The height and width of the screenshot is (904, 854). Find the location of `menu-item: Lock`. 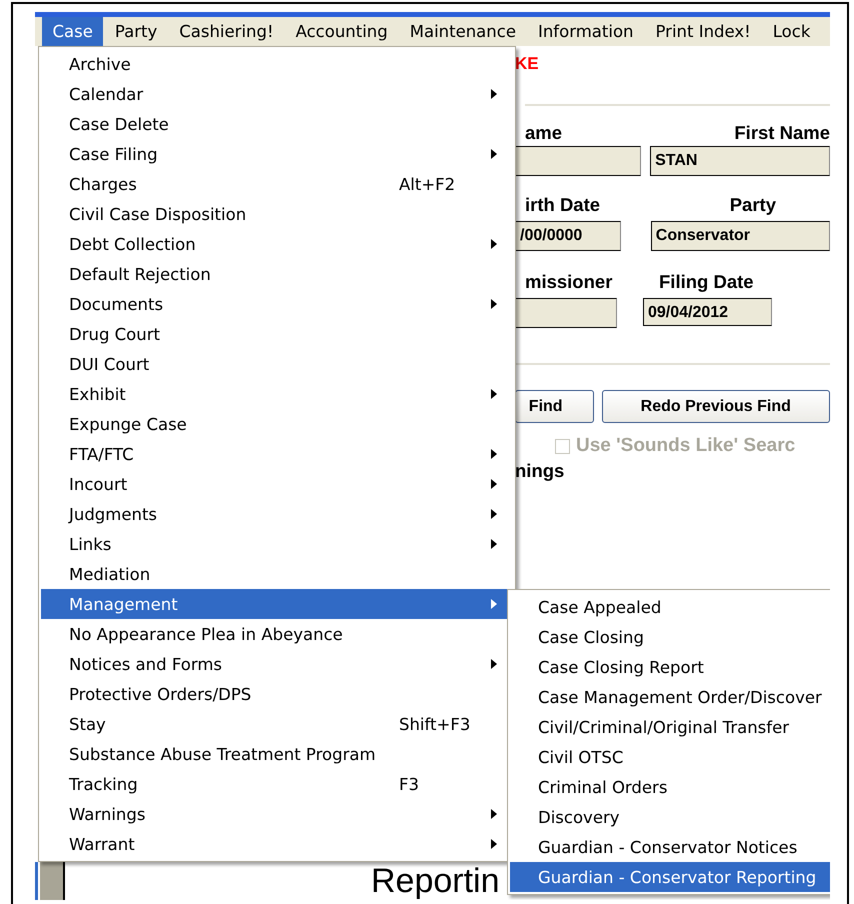

menu-item: Lock is located at coordinates (791, 31).